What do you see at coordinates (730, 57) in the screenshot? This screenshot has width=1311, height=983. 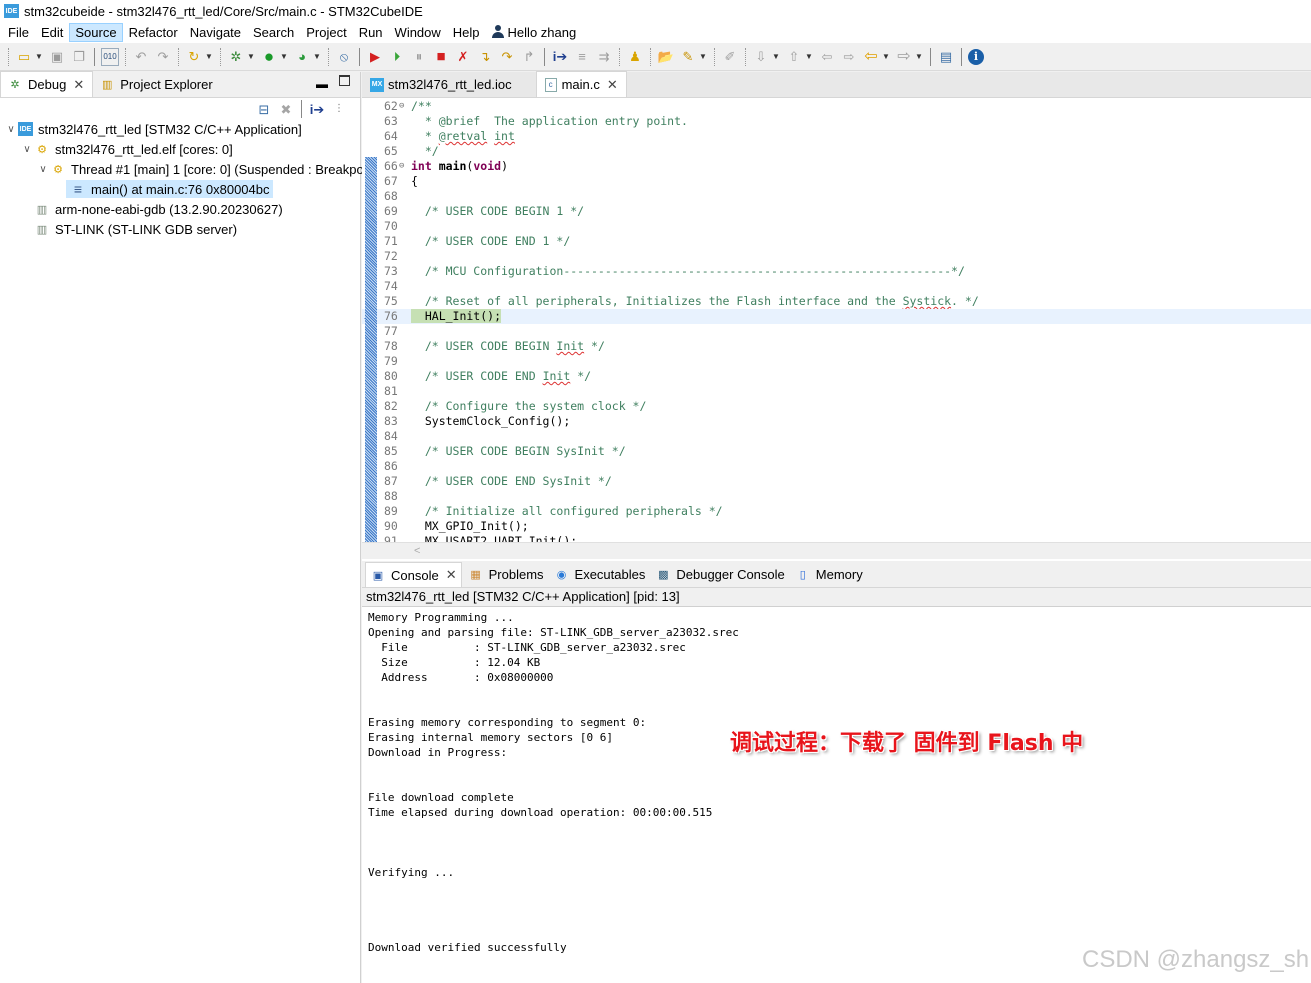 I see `edit-icon: ✐` at bounding box center [730, 57].